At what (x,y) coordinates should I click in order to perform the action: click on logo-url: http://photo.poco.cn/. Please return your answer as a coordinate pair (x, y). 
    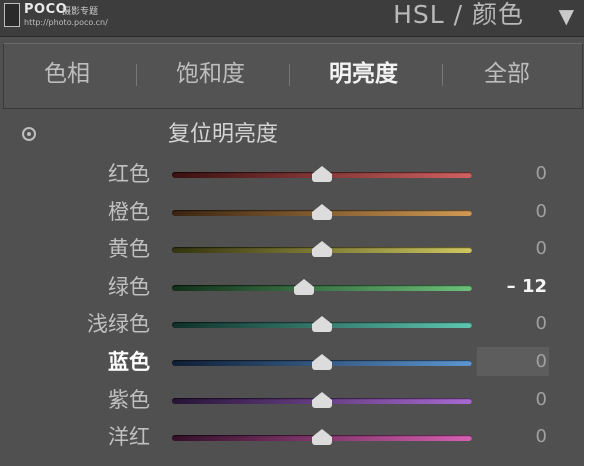
    Looking at the image, I should click on (66, 22).